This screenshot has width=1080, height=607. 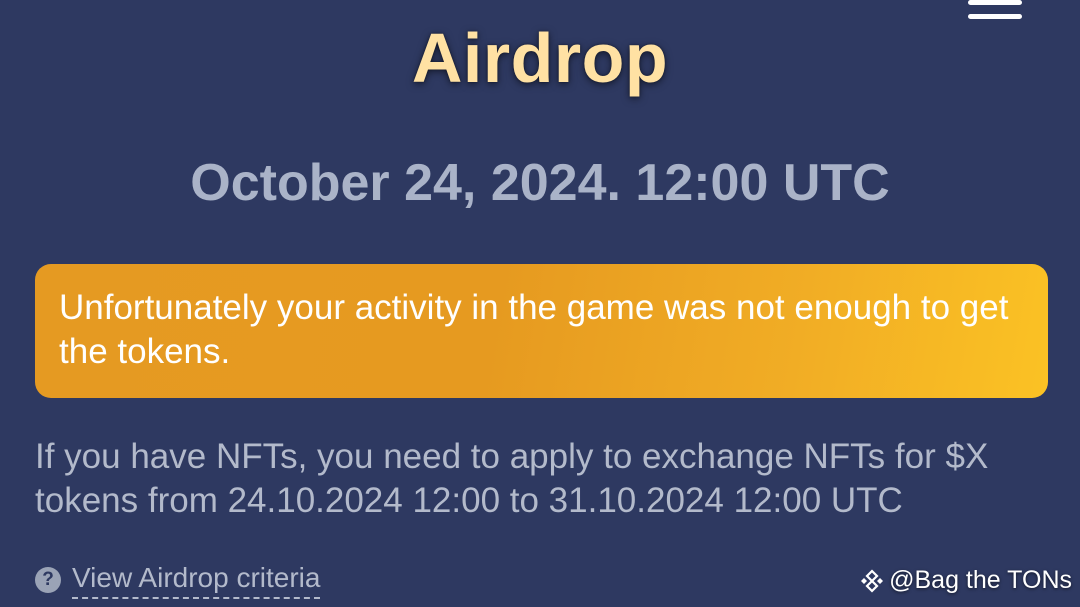 I want to click on criteria-link-label: View Airdrop criteria, so click(x=196, y=580).